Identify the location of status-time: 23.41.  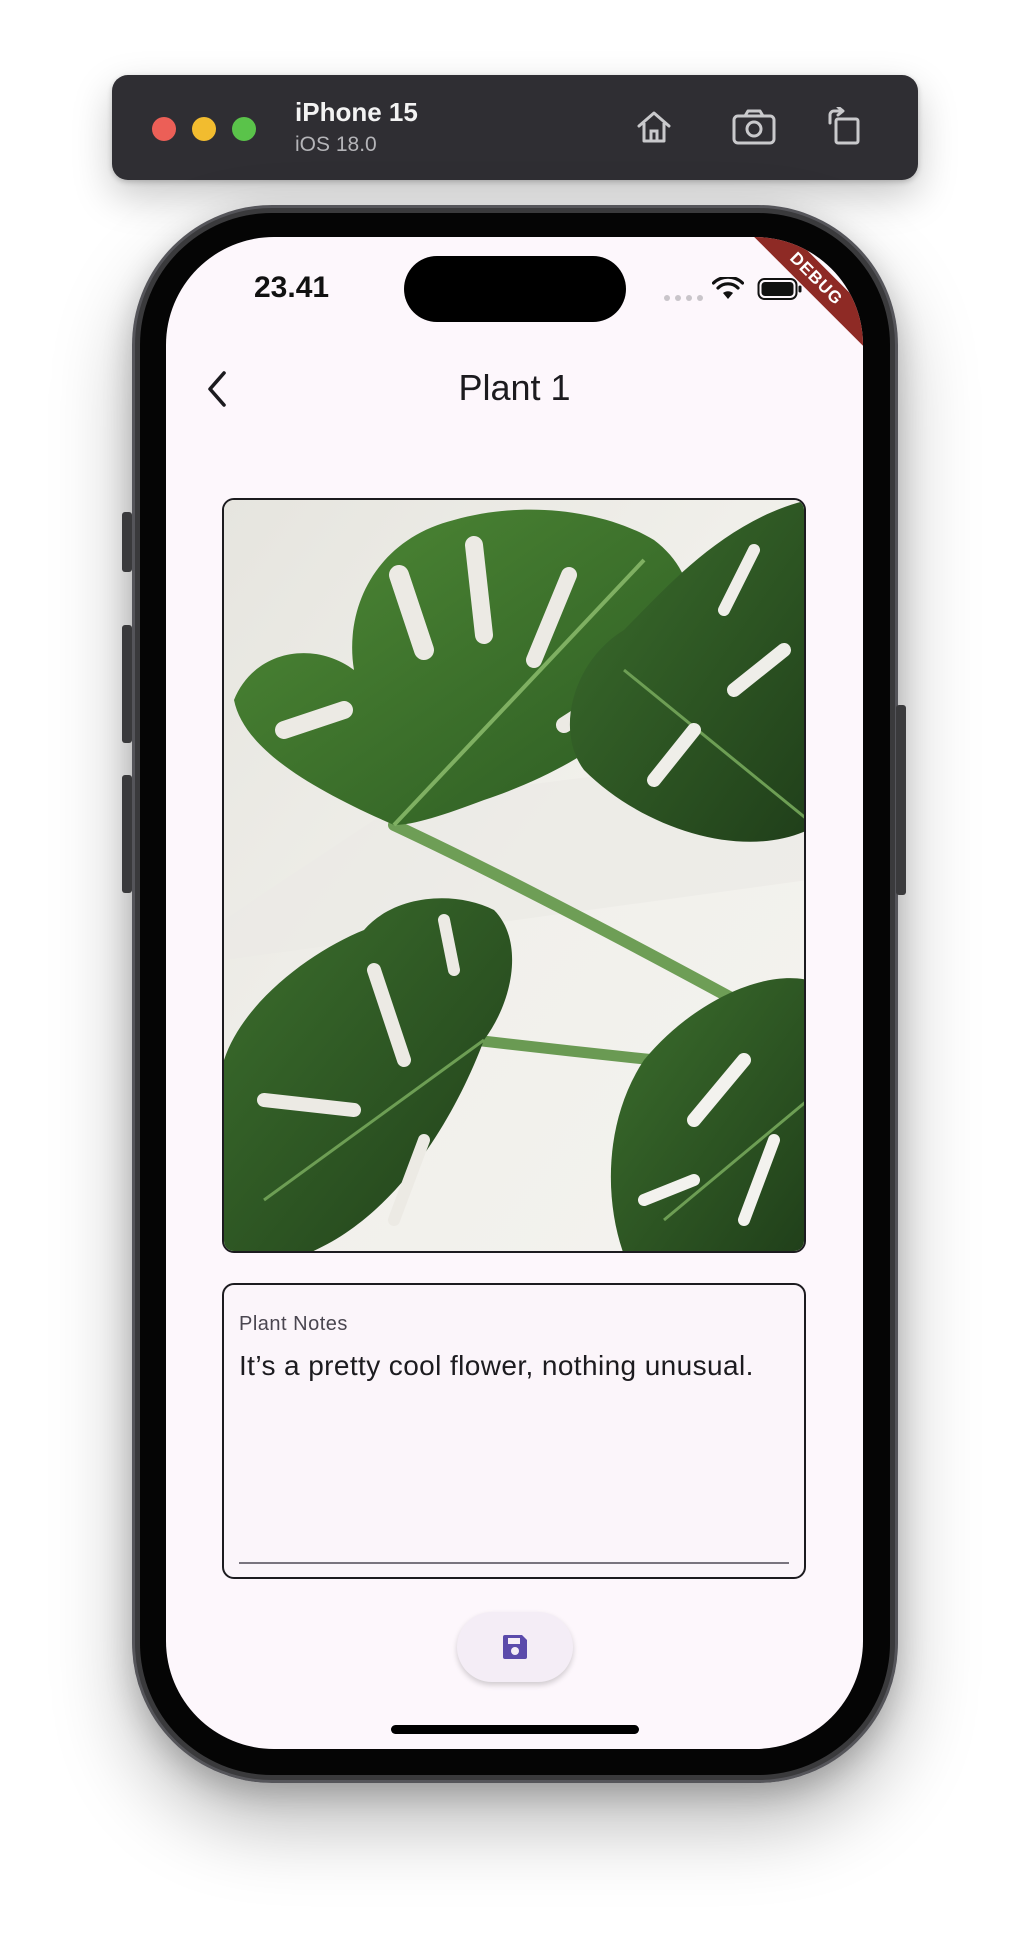
(292, 287).